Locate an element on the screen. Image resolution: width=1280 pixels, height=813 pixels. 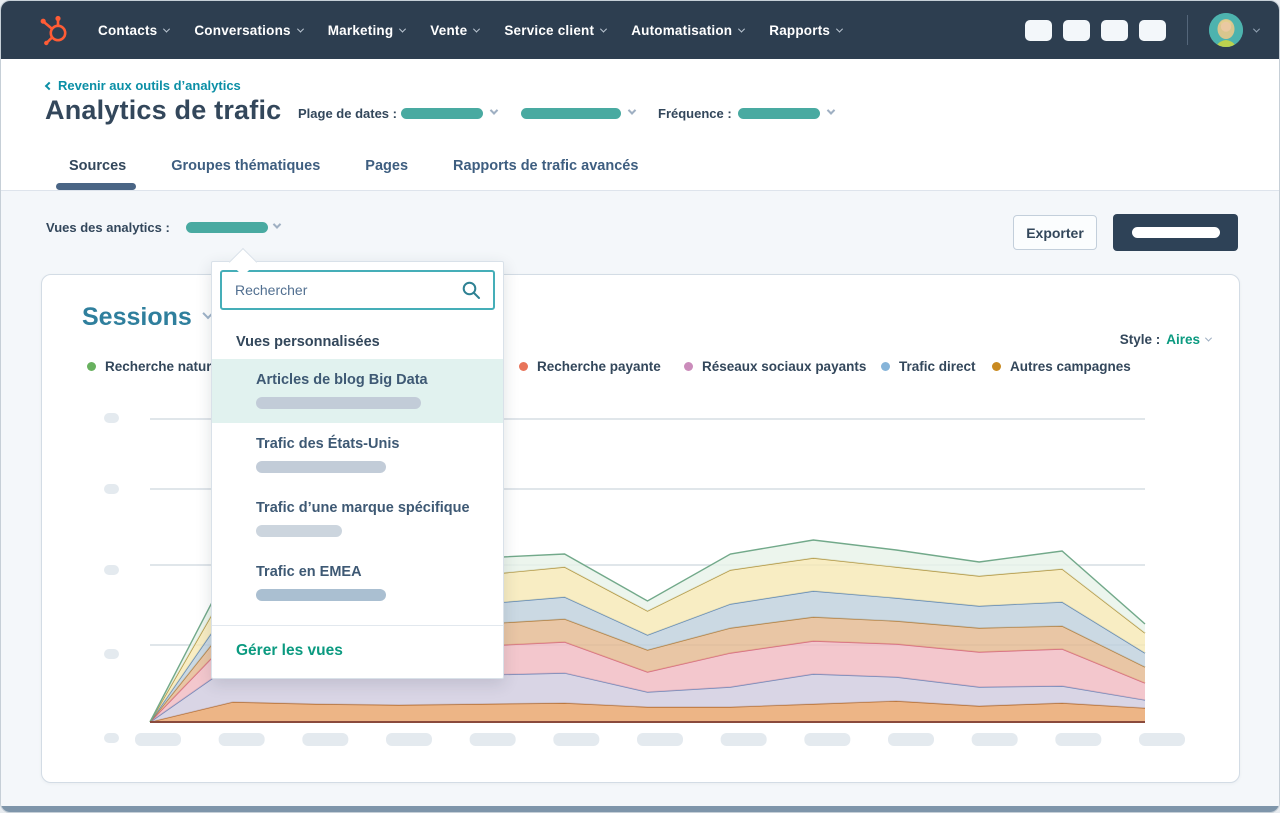
date-range-end-select is located at coordinates (571, 113).